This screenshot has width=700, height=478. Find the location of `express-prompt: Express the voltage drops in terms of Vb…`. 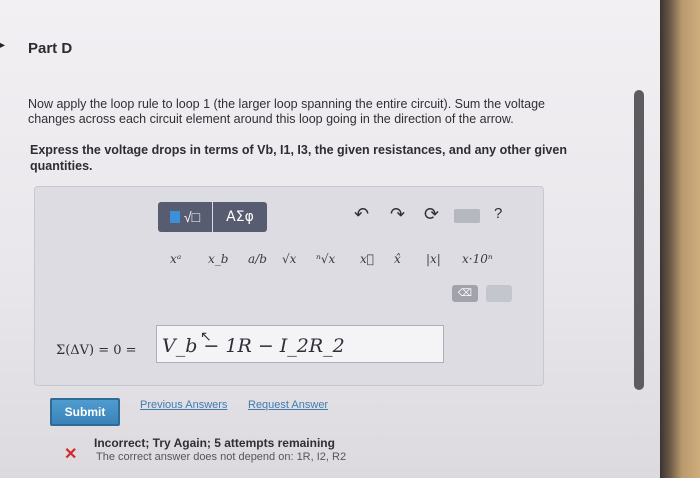

express-prompt: Express the voltage drops in terms of Vb… is located at coordinates (298, 158).